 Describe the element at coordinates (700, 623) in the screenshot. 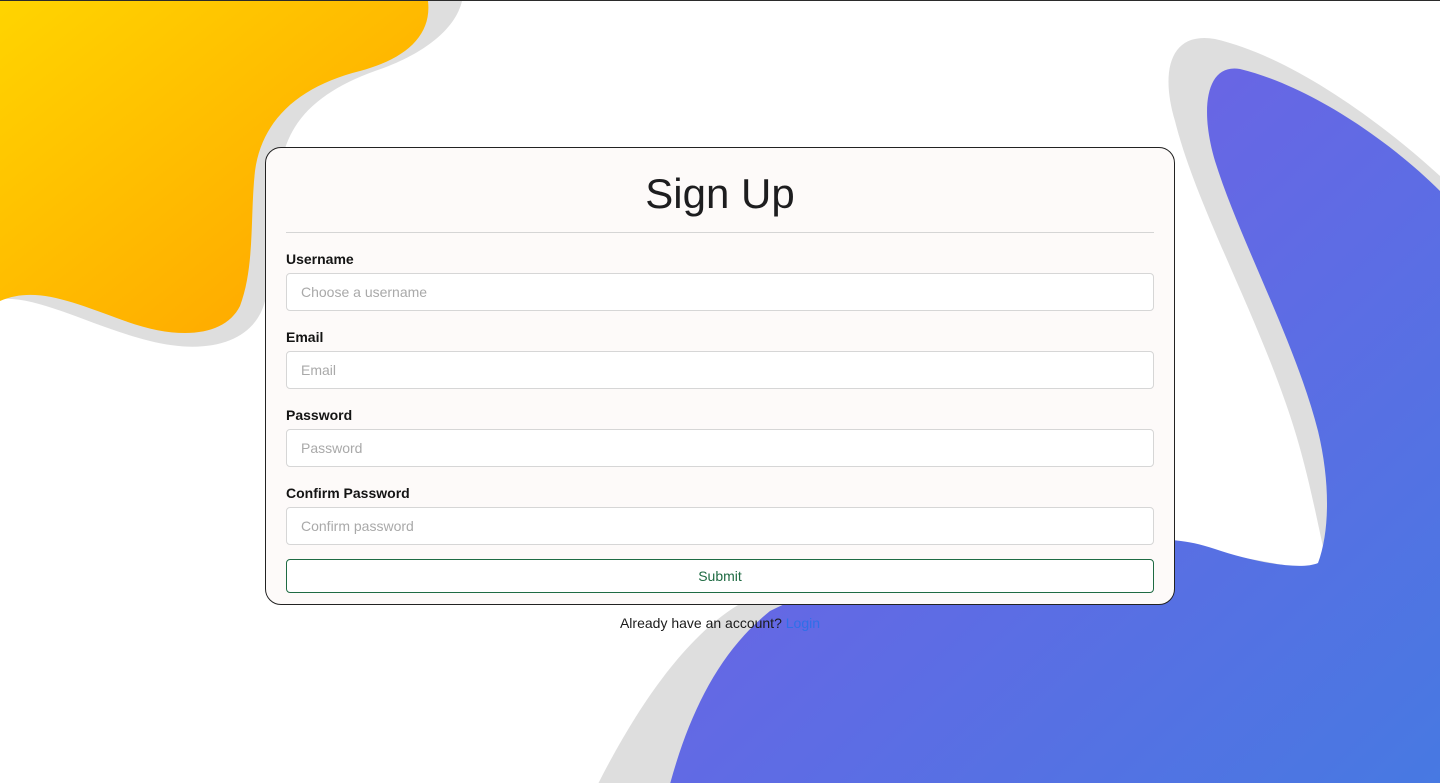

I see `login-prompt-text: Already have an account?` at that location.